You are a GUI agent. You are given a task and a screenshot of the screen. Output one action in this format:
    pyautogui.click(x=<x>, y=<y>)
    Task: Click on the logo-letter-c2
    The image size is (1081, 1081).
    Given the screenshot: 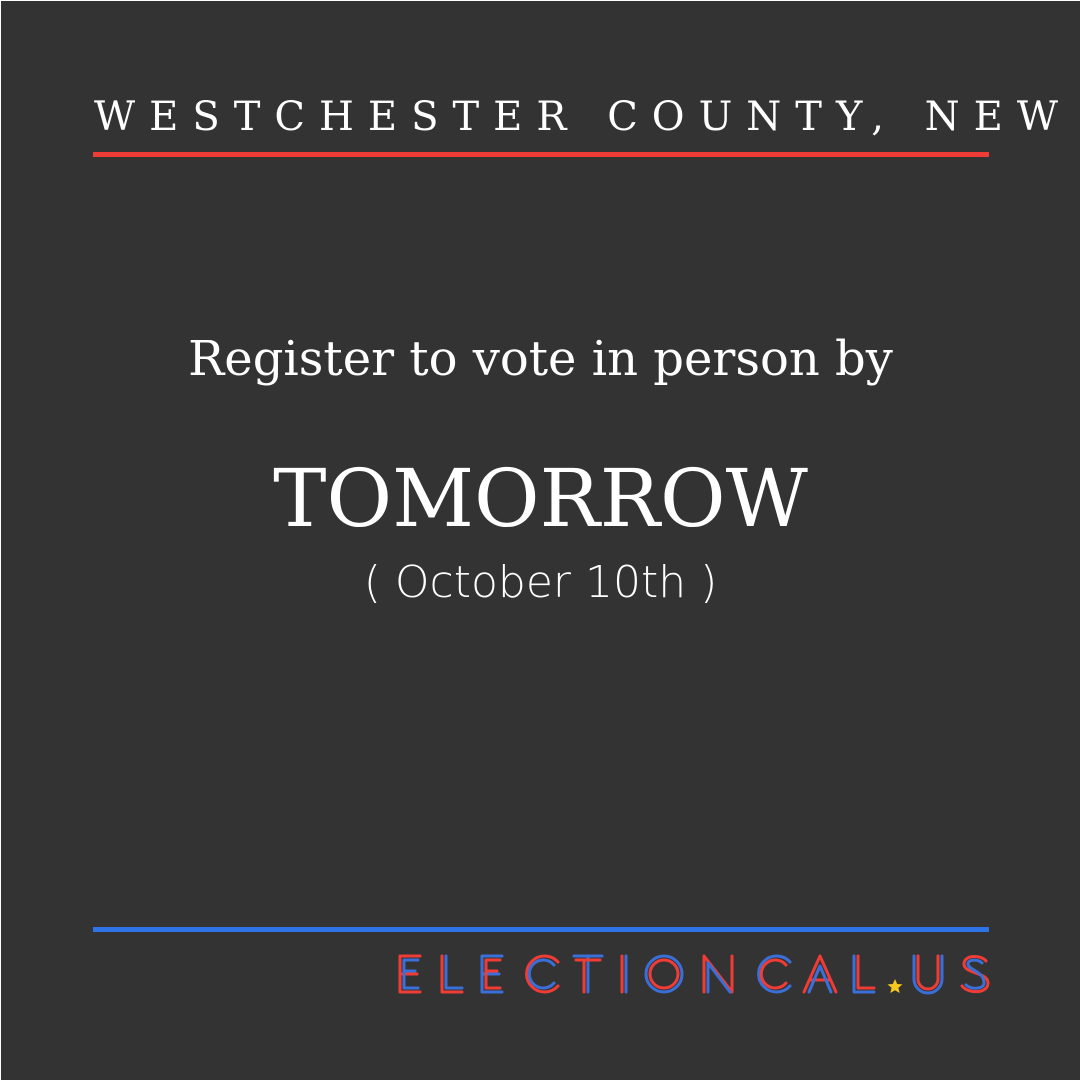 What is the action you would take?
    pyautogui.click(x=774, y=974)
    